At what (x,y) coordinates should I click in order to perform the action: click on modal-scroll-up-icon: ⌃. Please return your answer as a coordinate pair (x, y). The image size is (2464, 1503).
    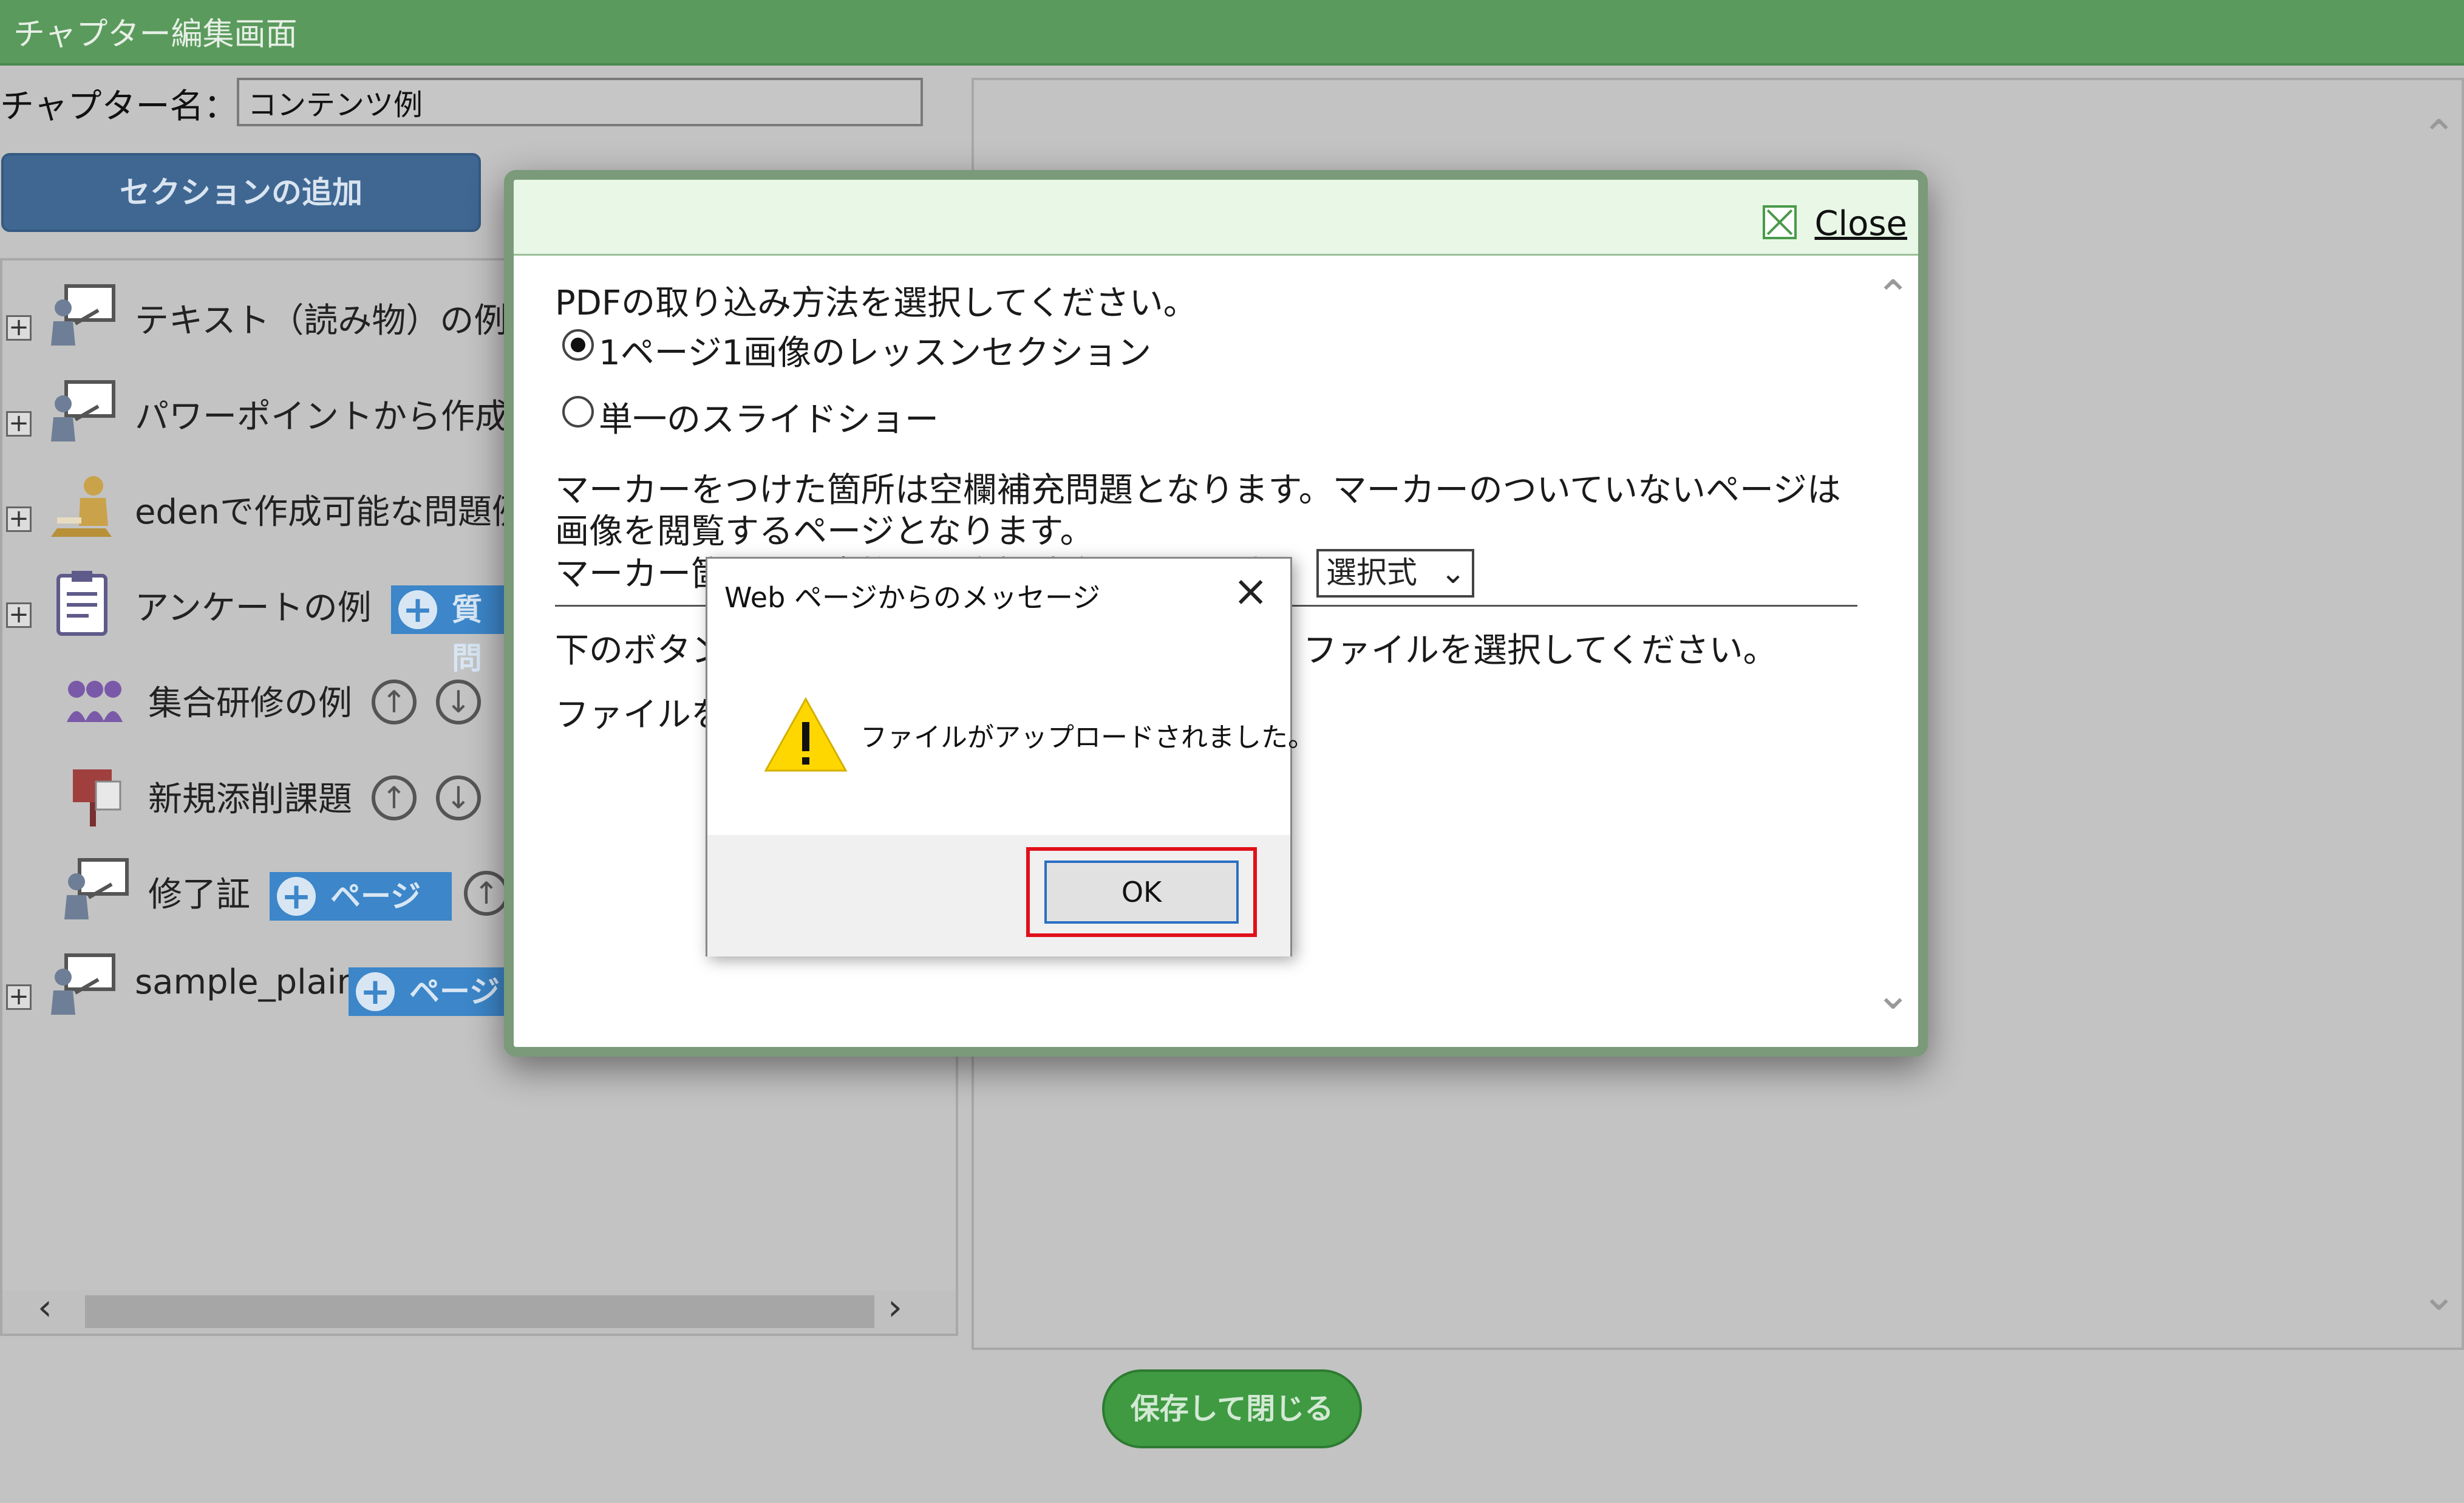
    Looking at the image, I should click on (1893, 296).